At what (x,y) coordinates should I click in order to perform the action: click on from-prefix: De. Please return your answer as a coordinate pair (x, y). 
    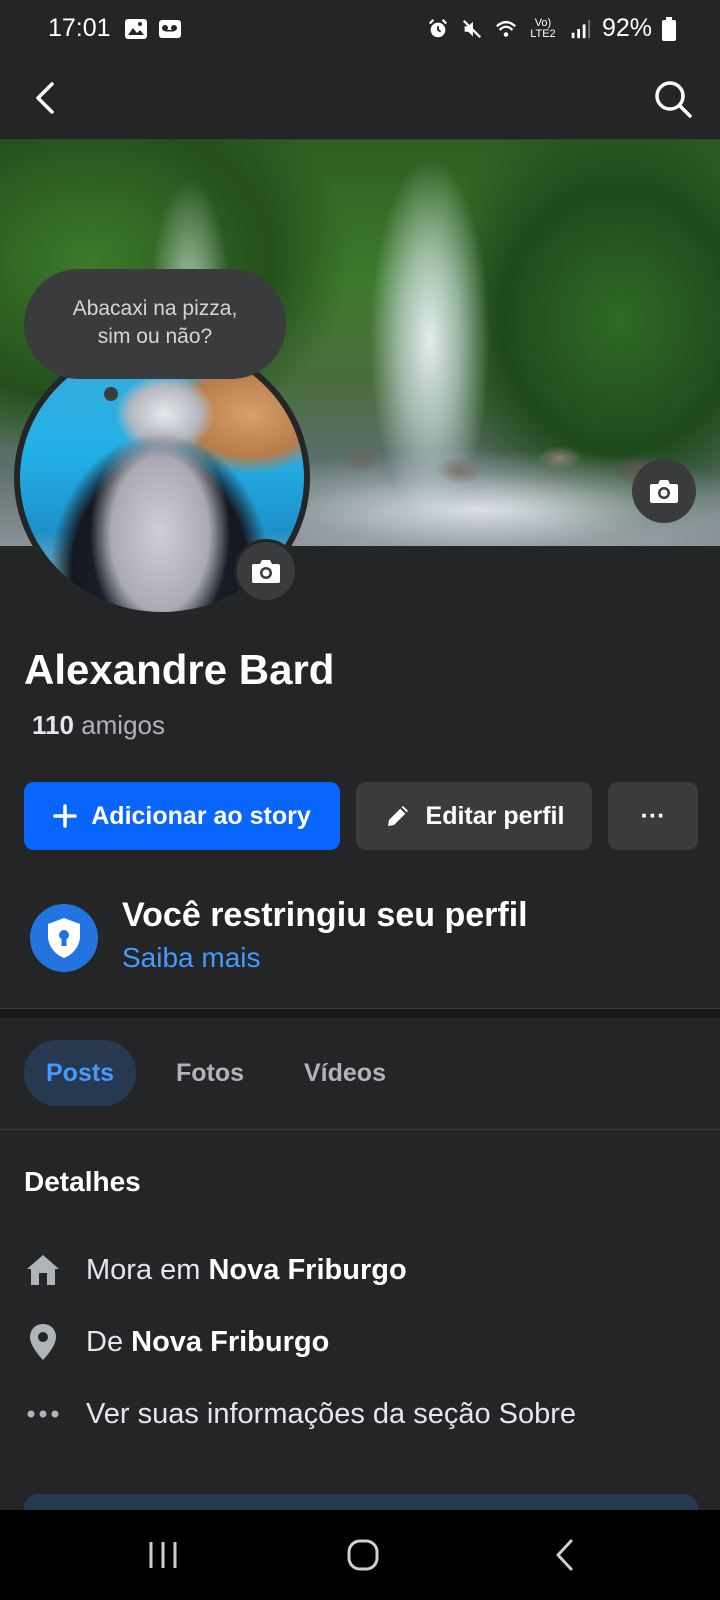
    Looking at the image, I should click on (105, 1341).